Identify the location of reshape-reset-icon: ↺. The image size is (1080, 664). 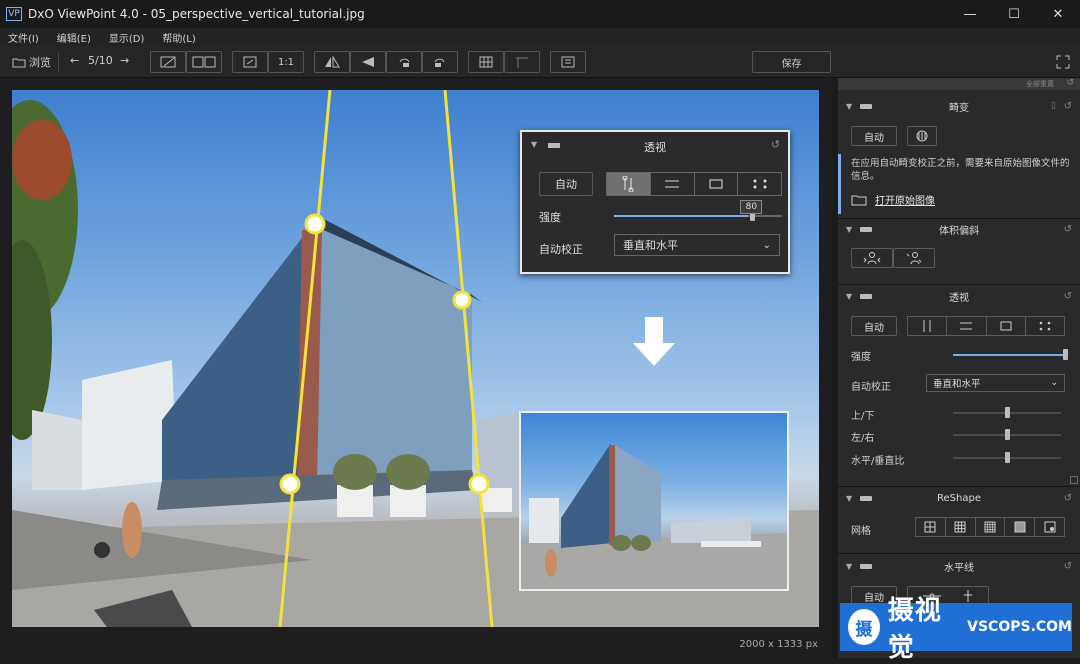
(1068, 498).